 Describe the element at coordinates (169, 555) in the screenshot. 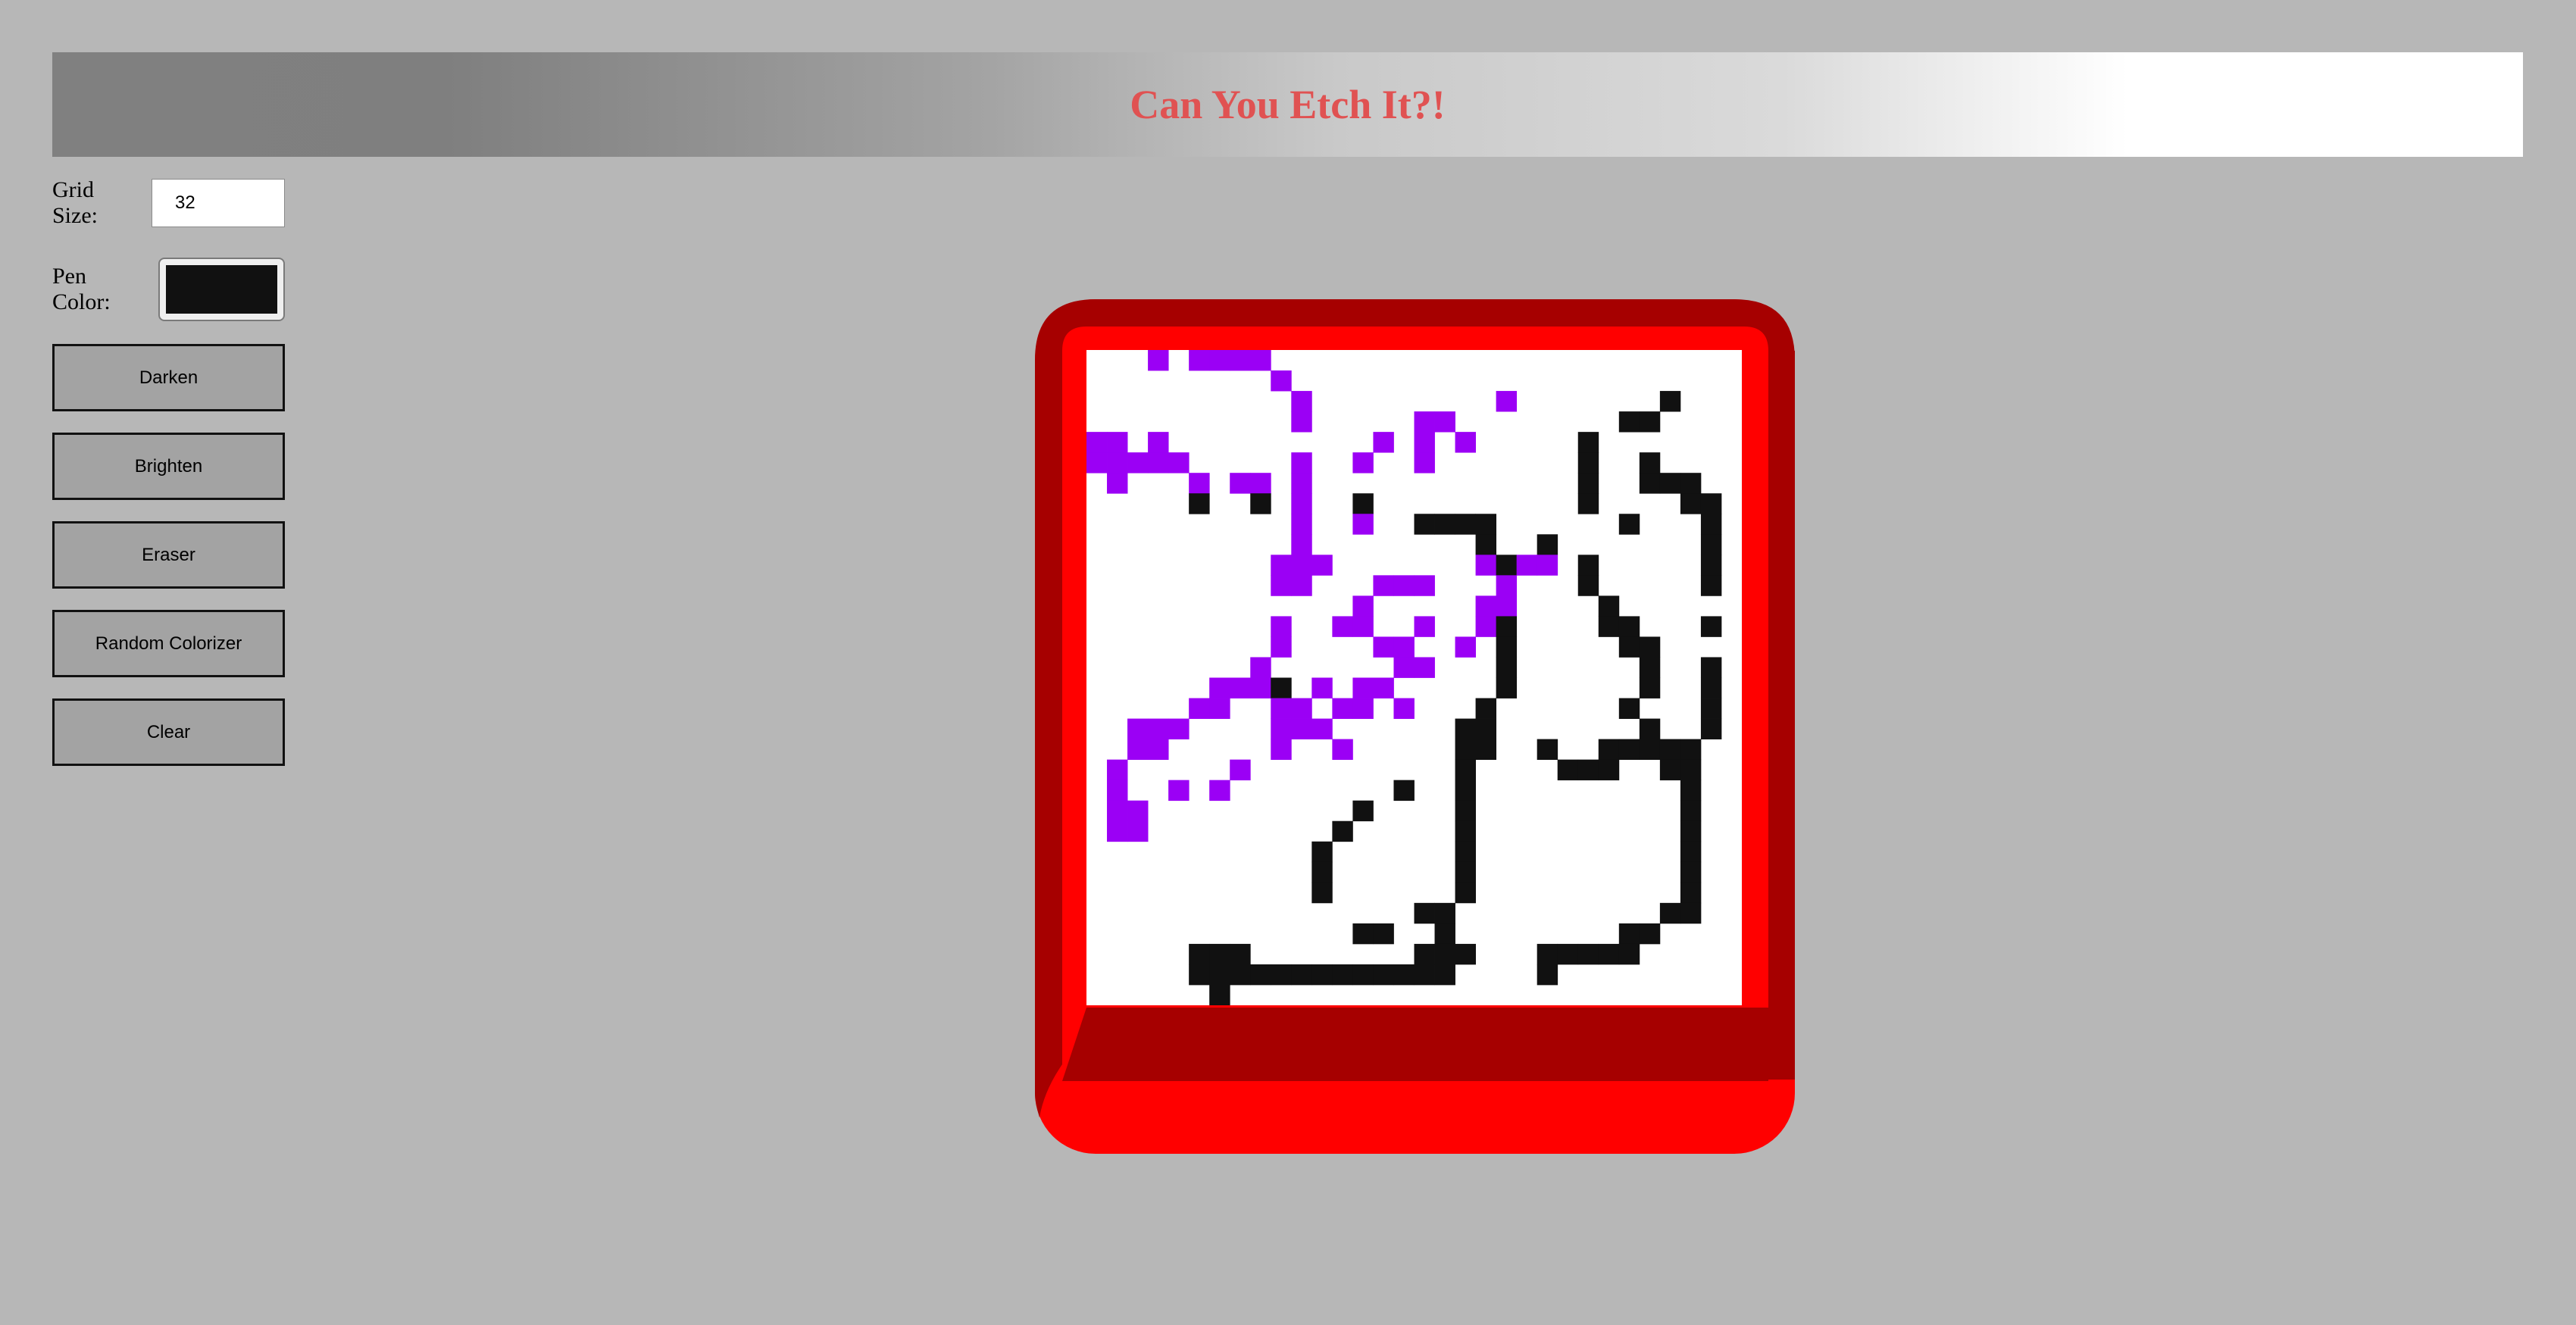

I see `eraser-button: Eraser` at that location.